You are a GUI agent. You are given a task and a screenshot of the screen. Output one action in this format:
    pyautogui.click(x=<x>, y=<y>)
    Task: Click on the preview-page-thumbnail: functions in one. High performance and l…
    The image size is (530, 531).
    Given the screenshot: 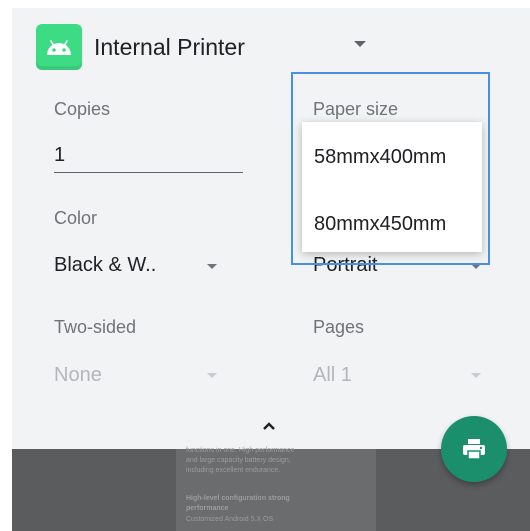 What is the action you would take?
    pyautogui.click(x=276, y=489)
    